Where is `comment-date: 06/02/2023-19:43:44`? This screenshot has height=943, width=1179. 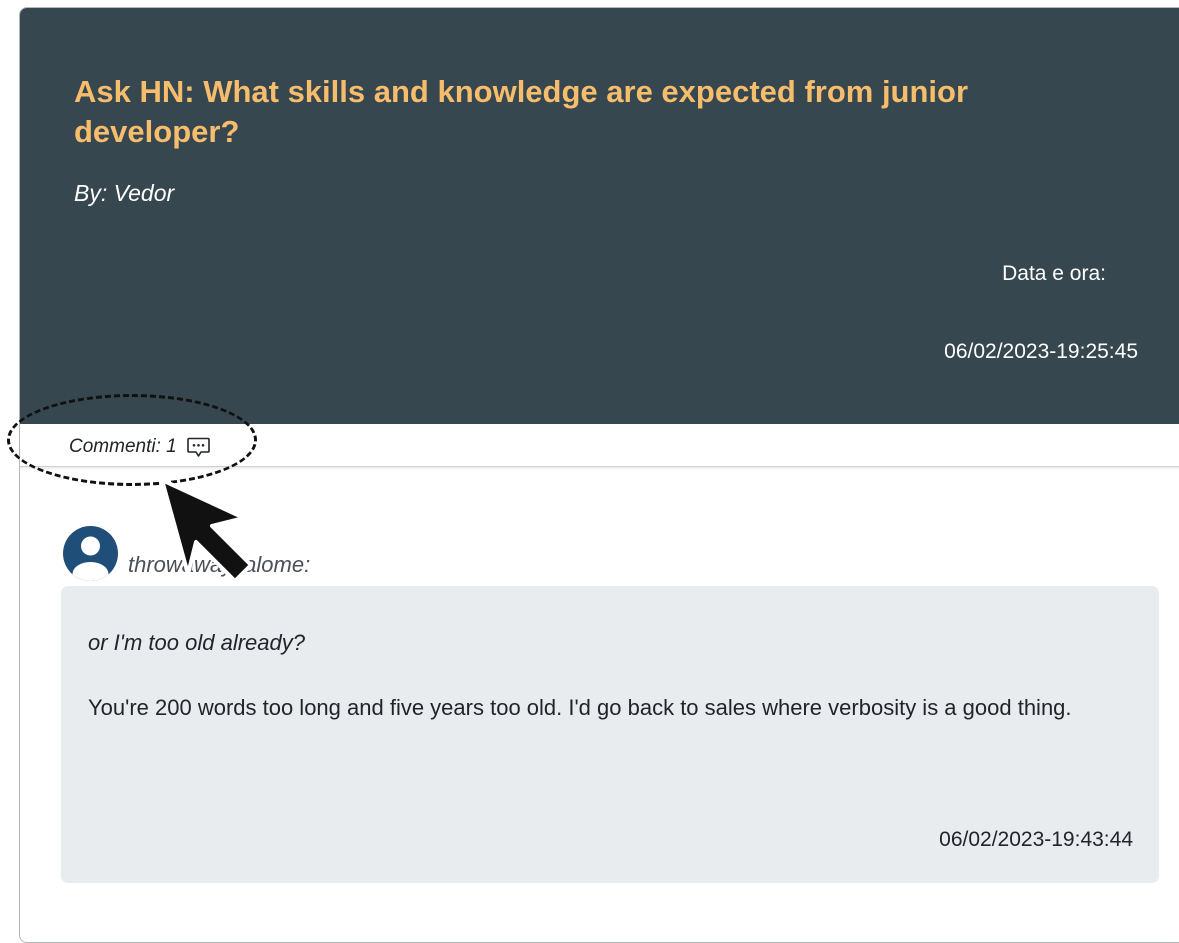
comment-date: 06/02/2023-19:43:44 is located at coordinates (1036, 839).